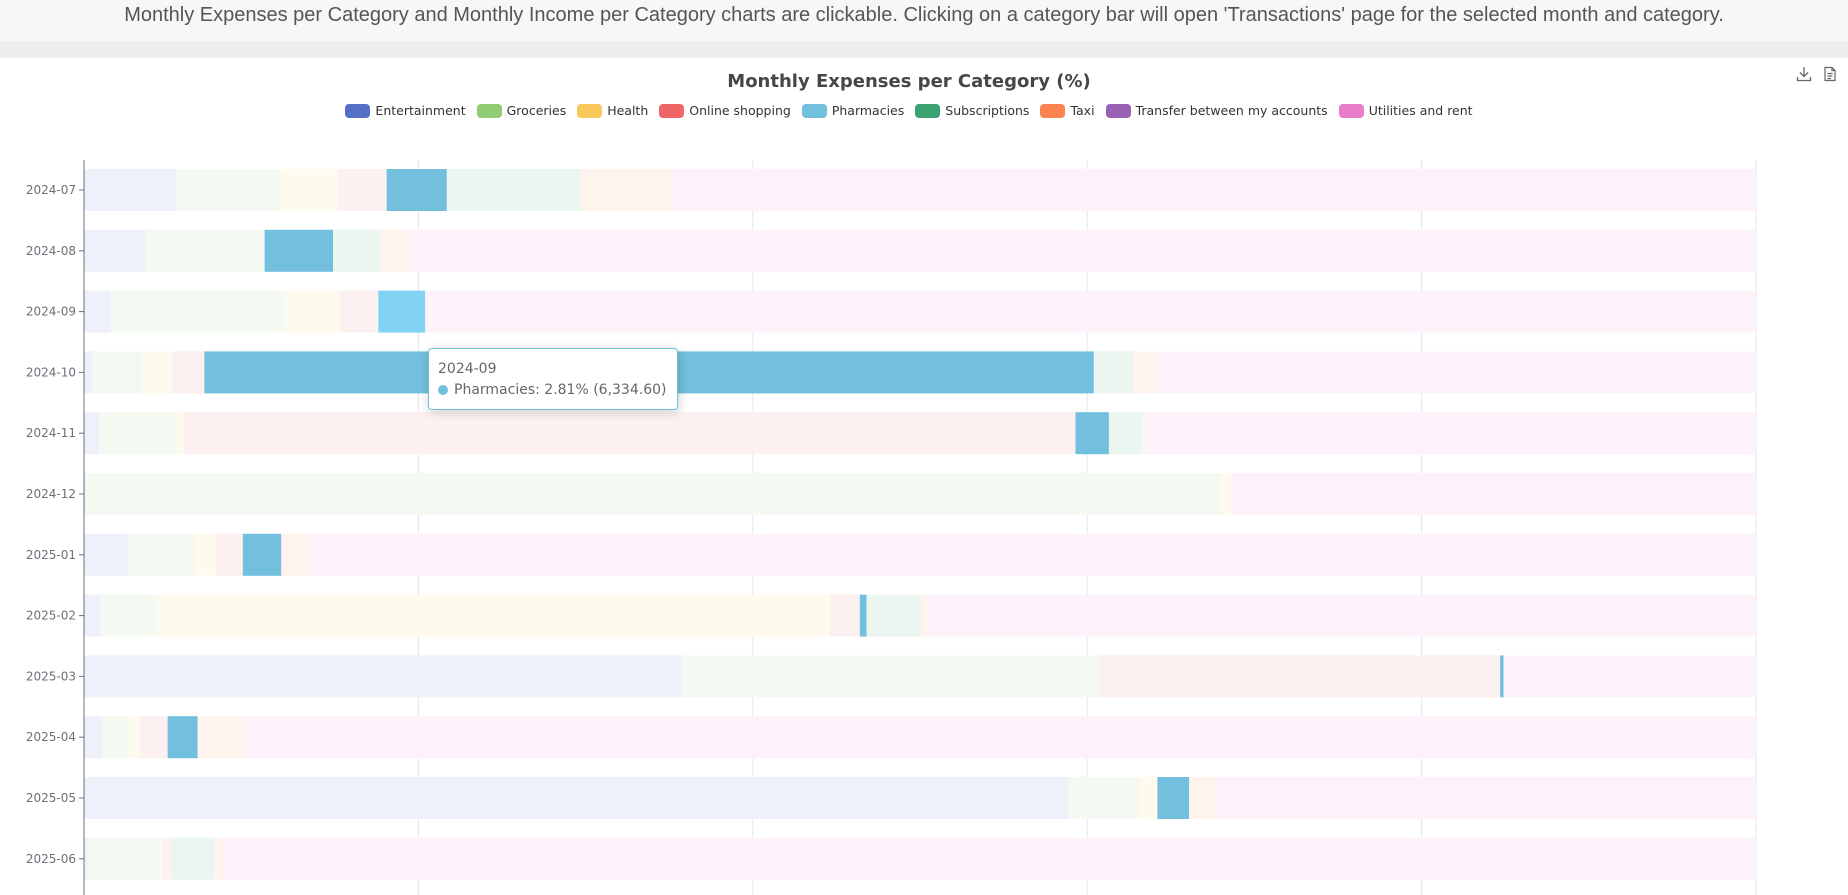  Describe the element at coordinates (467, 369) in the screenshot. I see `tooltip-title: 2024-09` at that location.